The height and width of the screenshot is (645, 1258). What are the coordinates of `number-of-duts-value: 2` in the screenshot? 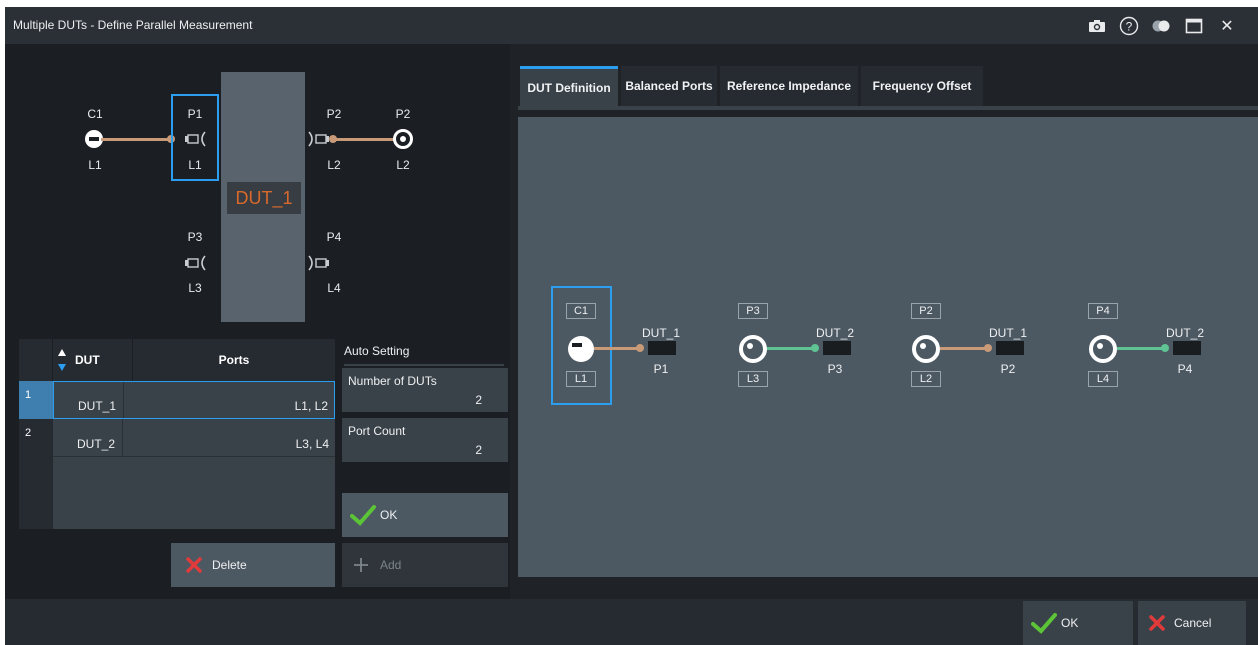 It's located at (478, 400).